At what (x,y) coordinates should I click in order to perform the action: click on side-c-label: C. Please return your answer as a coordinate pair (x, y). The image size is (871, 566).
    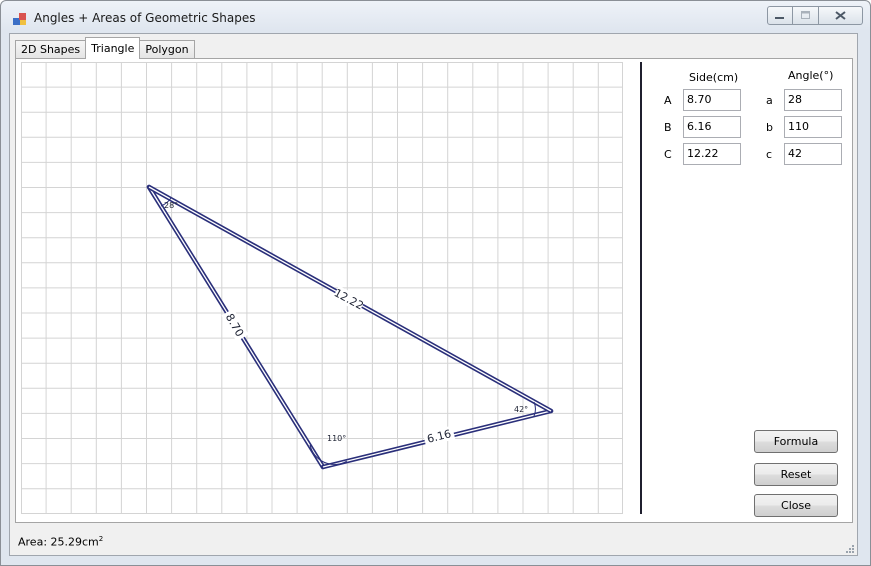
    Looking at the image, I should click on (668, 154).